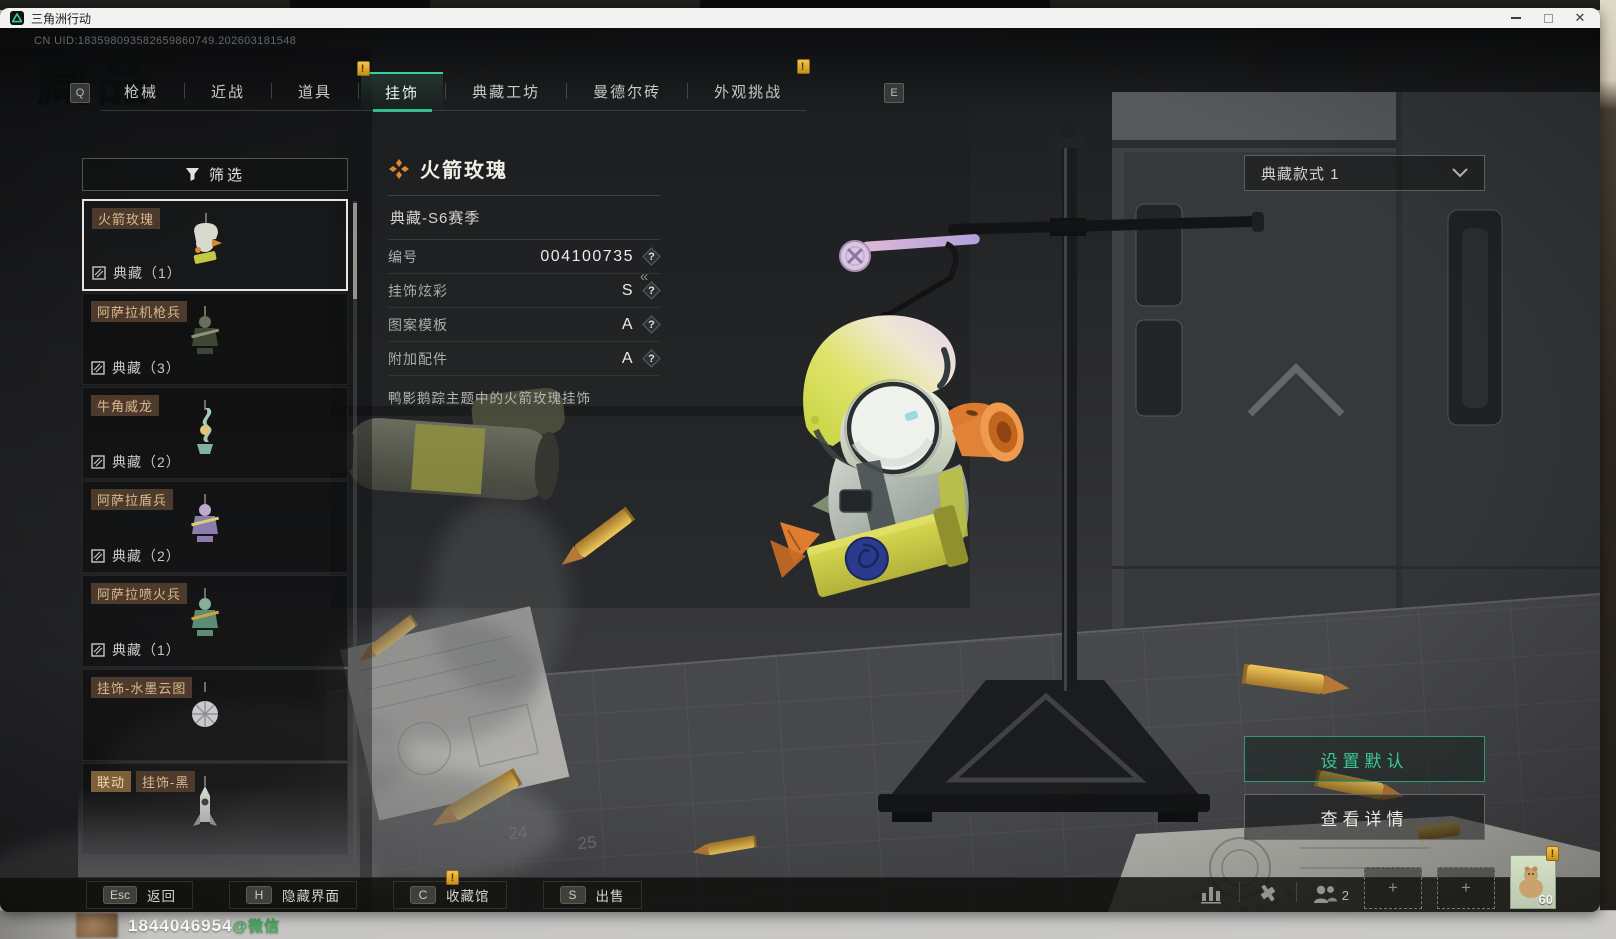 The image size is (1616, 939). I want to click on view-details-button: 查看详情, so click(1364, 817).